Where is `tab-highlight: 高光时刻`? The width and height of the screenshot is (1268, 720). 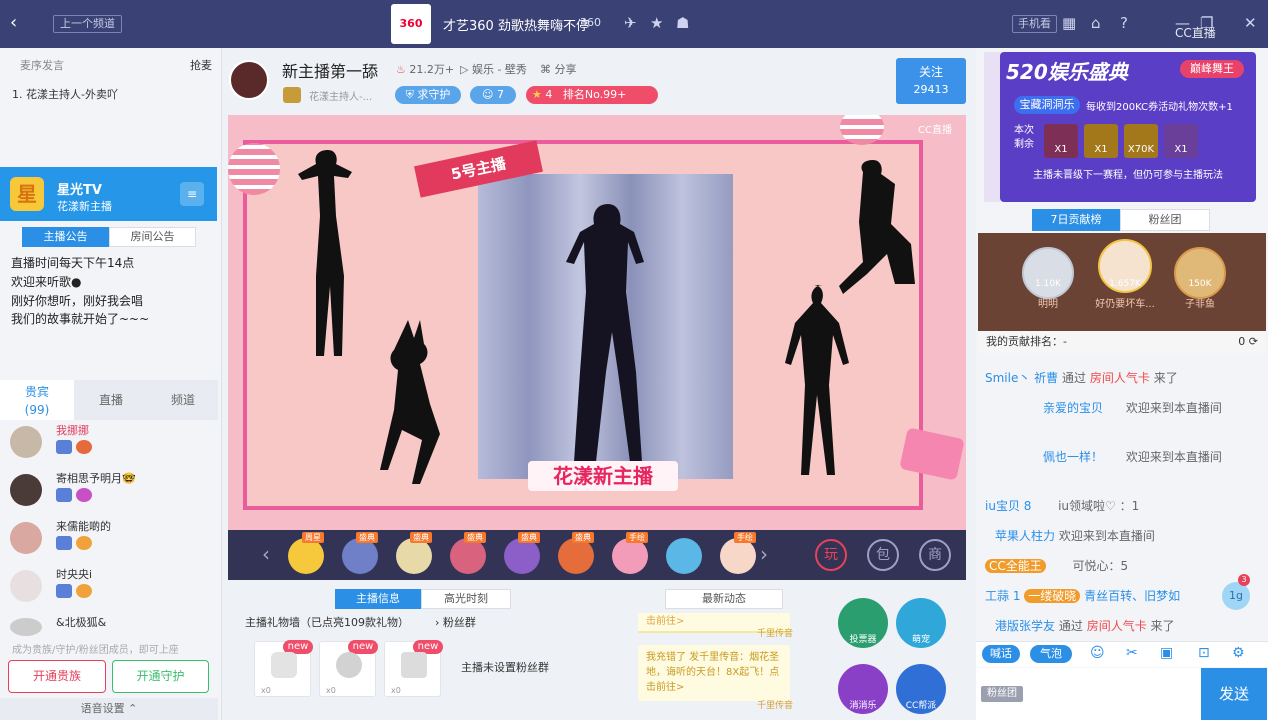
tab-highlight: 高光时刻 is located at coordinates (466, 599).